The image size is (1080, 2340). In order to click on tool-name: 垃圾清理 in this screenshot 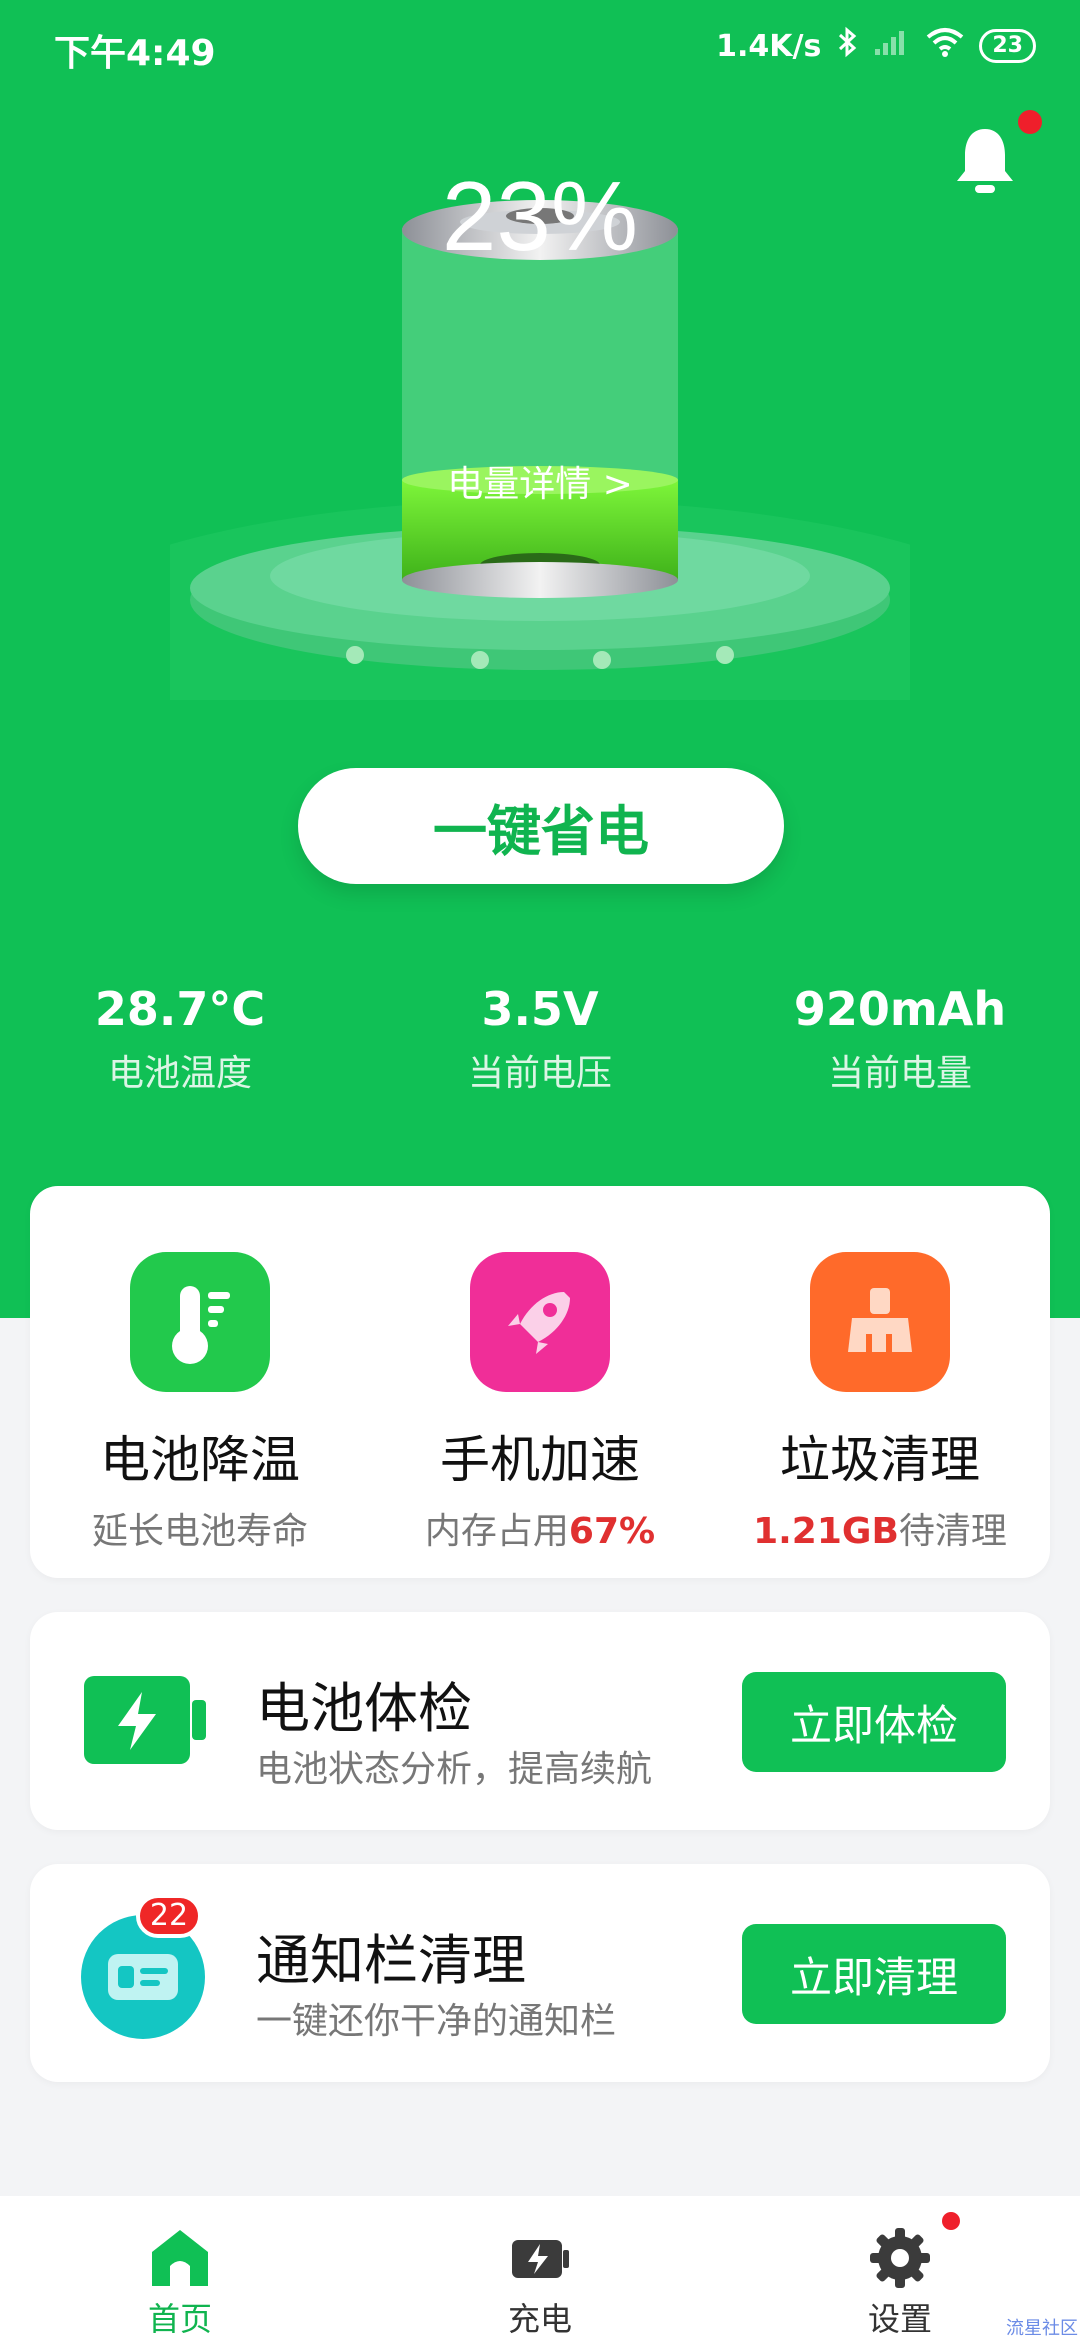, I will do `click(880, 1460)`.